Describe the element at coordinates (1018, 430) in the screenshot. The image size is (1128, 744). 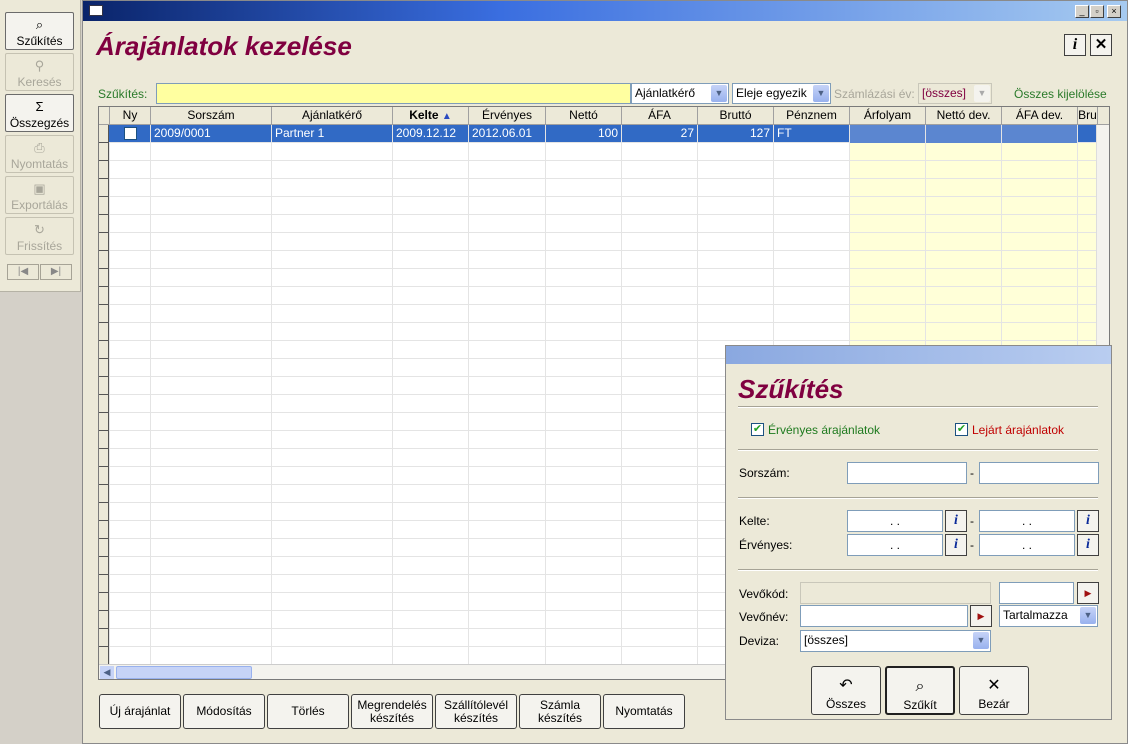
I see `expired-quotes-label: Lejárt árajánlatok` at that location.